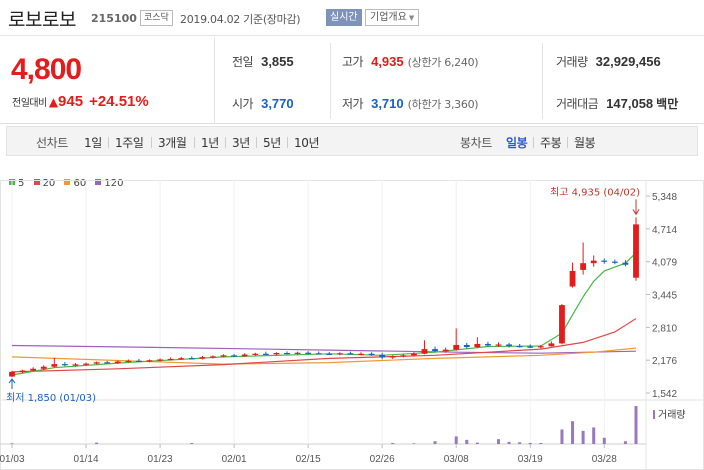 The height and width of the screenshot is (470, 704). I want to click on metric-amount: 거래대금 147,058 백만, so click(617, 103).